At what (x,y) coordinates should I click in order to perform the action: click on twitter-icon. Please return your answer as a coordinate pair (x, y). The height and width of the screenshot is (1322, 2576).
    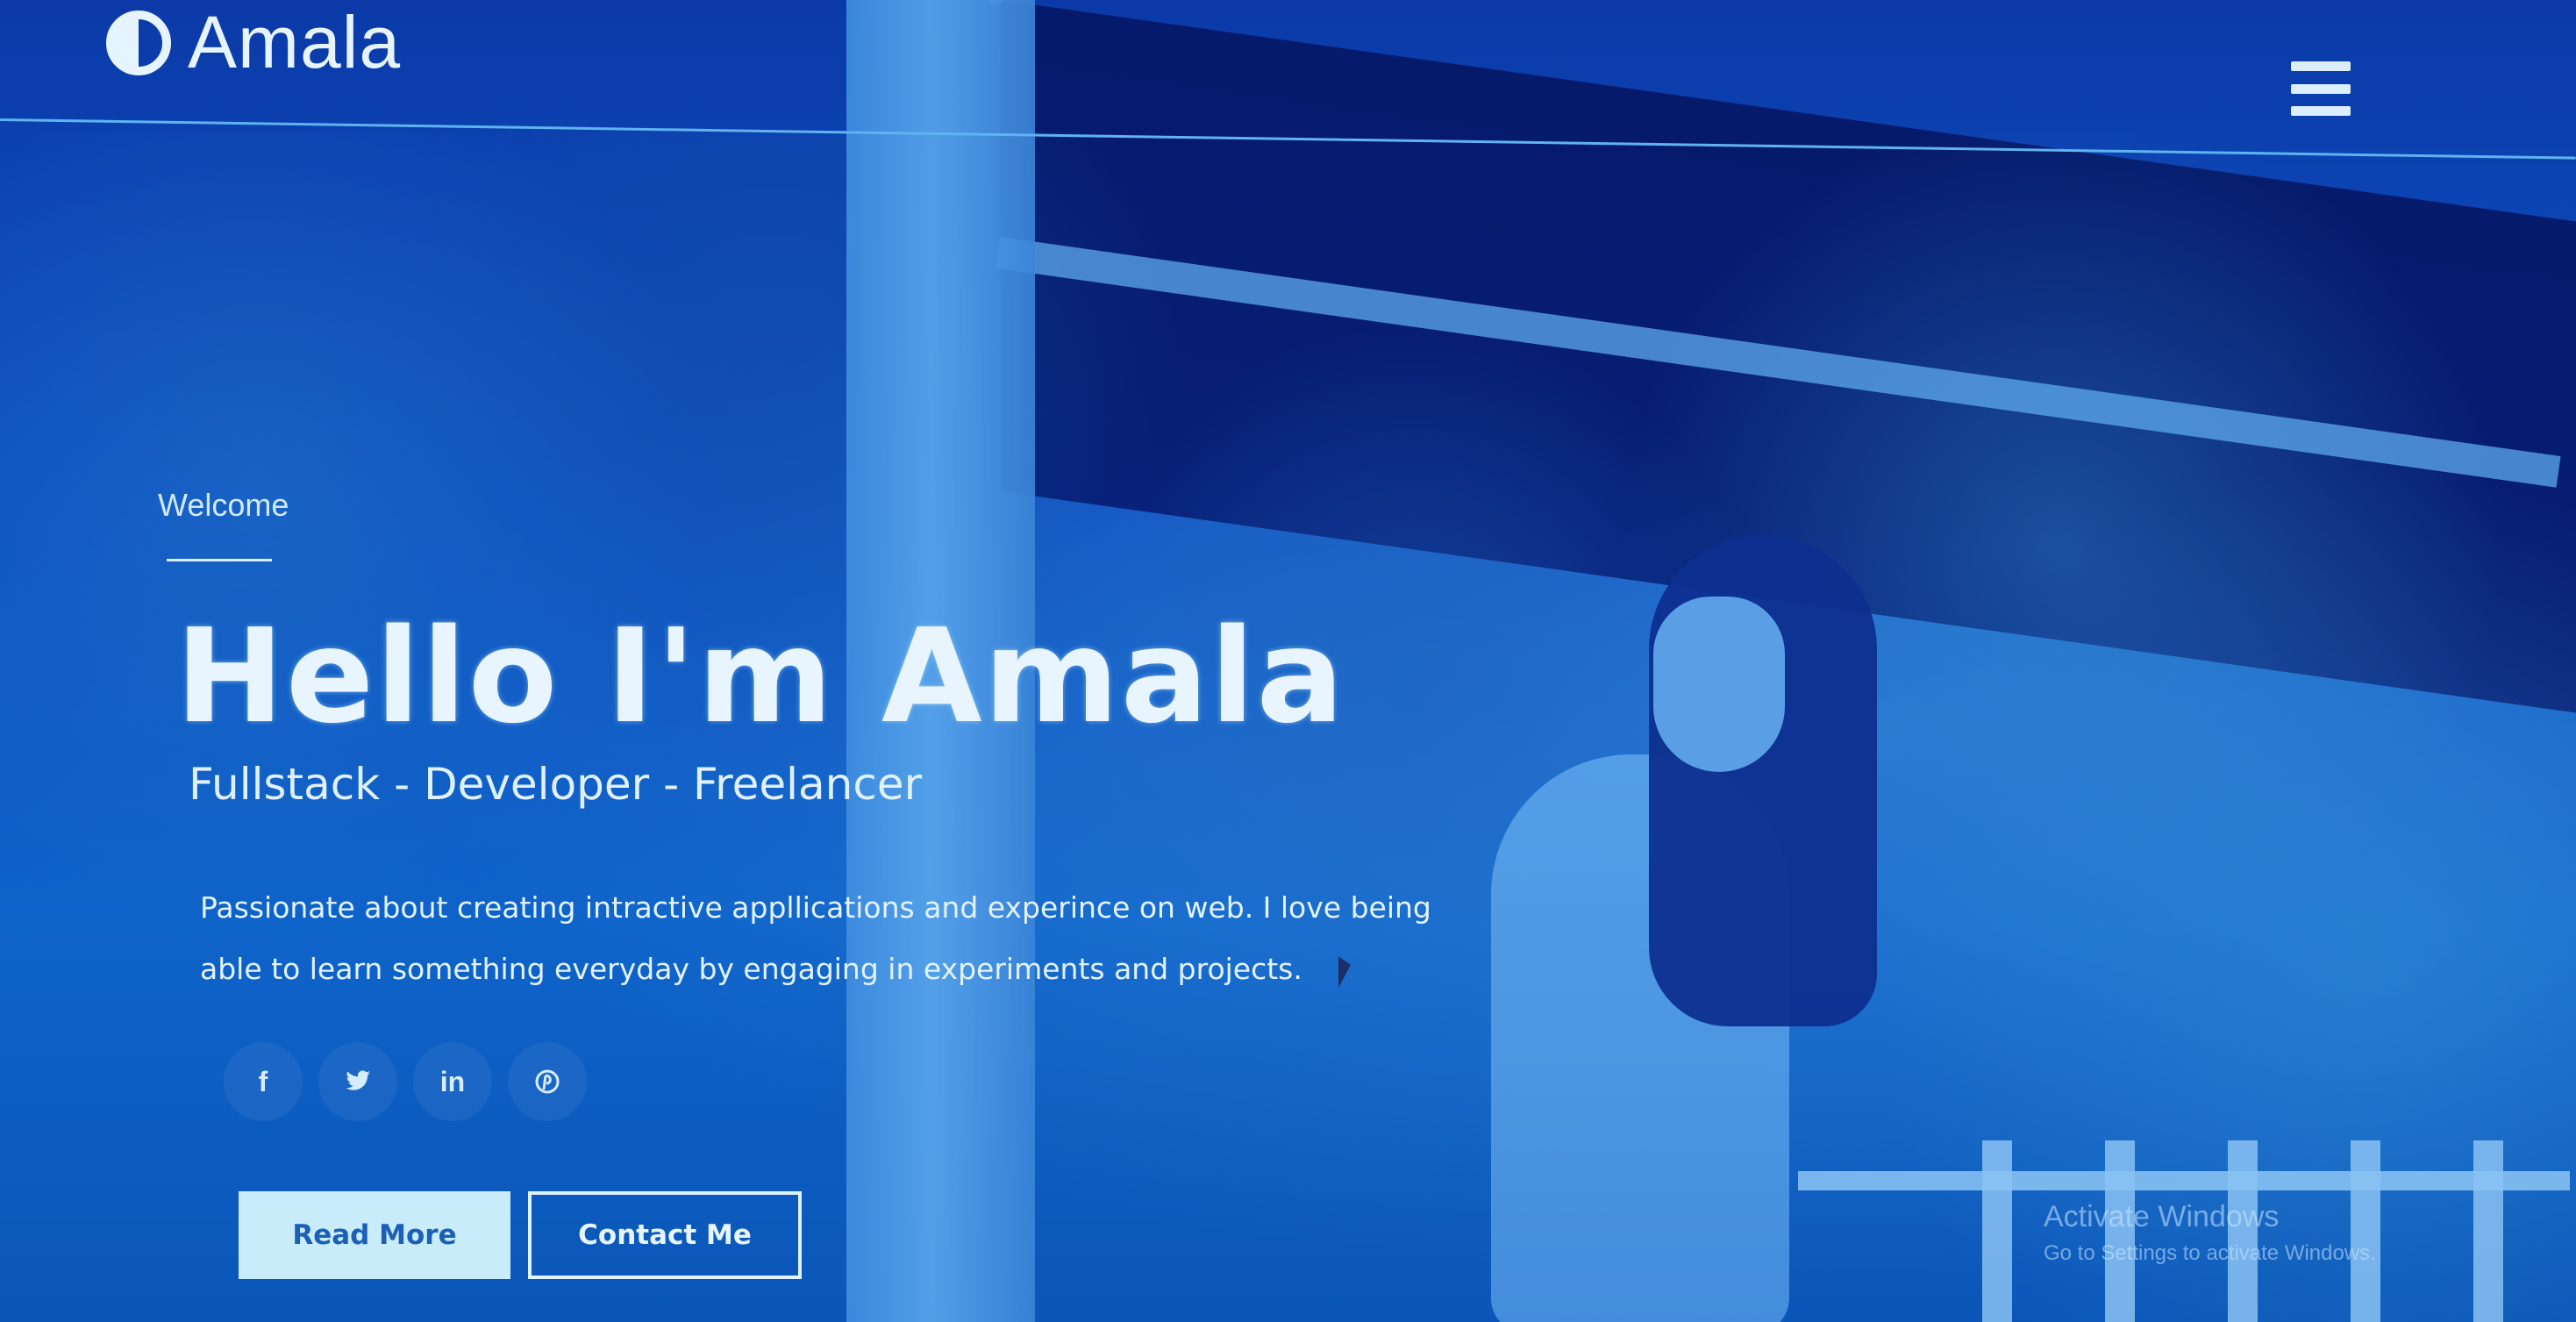
    Looking at the image, I should click on (358, 1082).